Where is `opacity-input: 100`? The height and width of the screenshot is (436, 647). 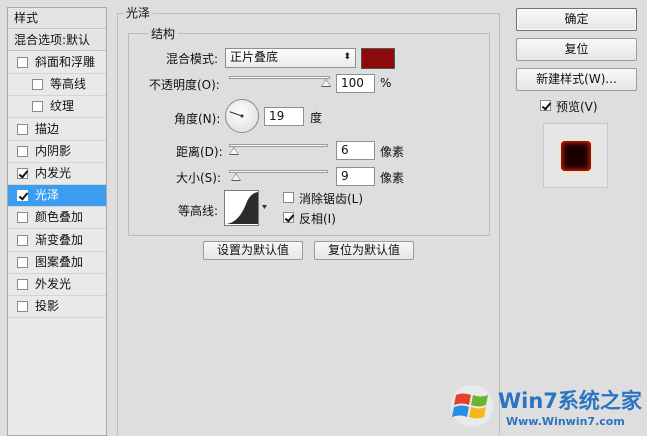
opacity-input: 100 is located at coordinates (355, 83).